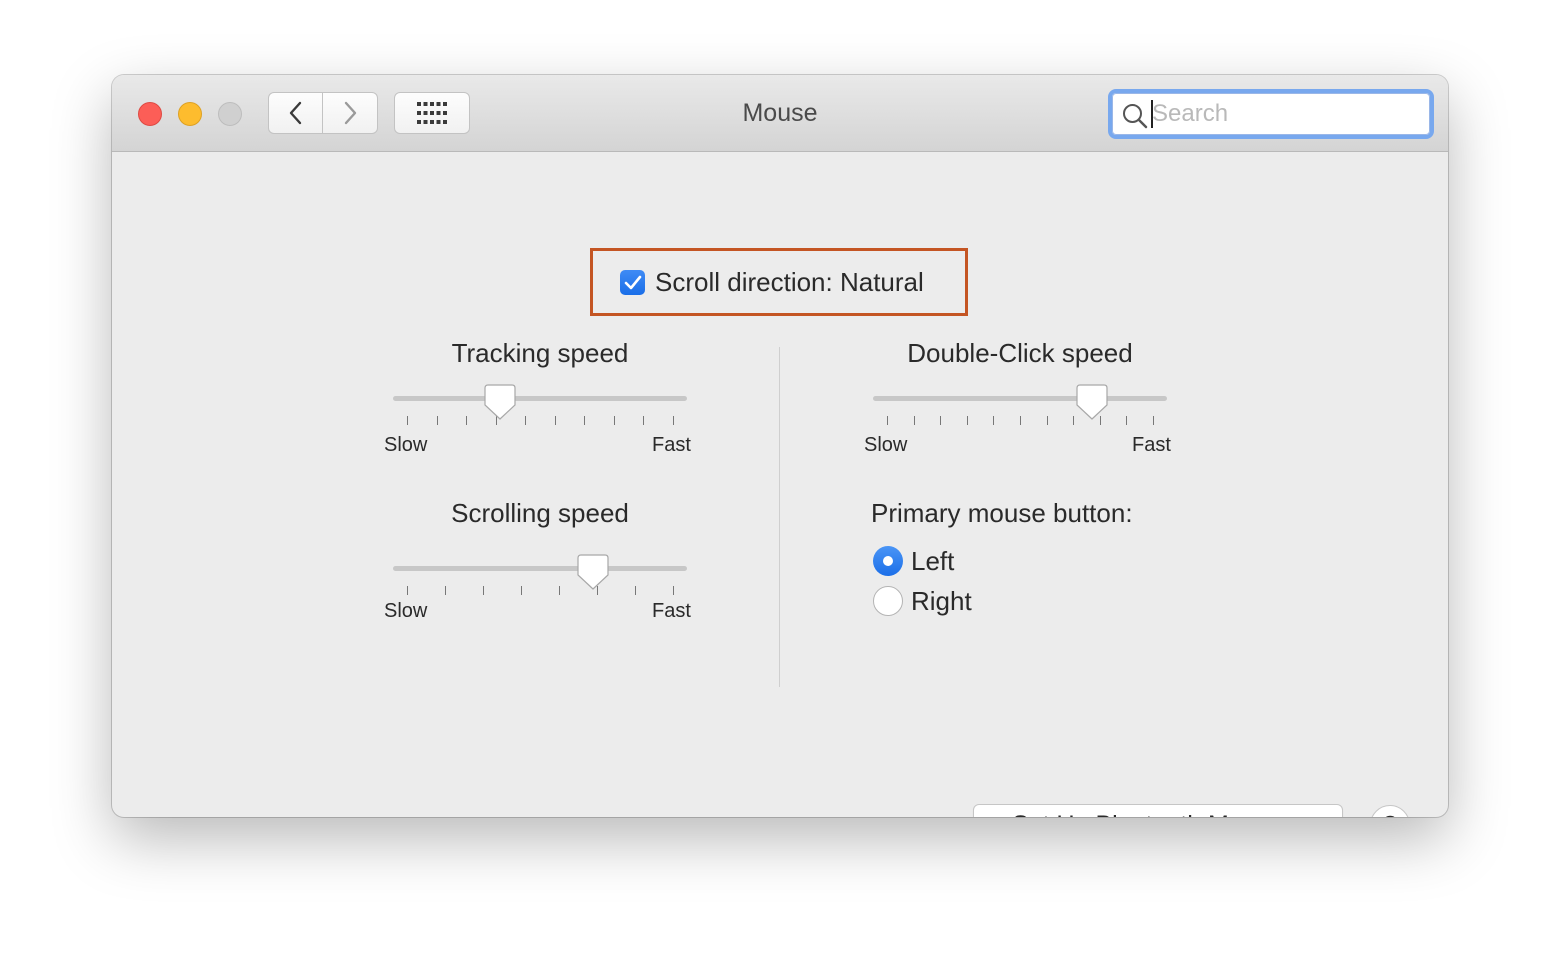 This screenshot has height=966, width=1560. What do you see at coordinates (1092, 402) in the screenshot?
I see `double-click-speed-thumb` at bounding box center [1092, 402].